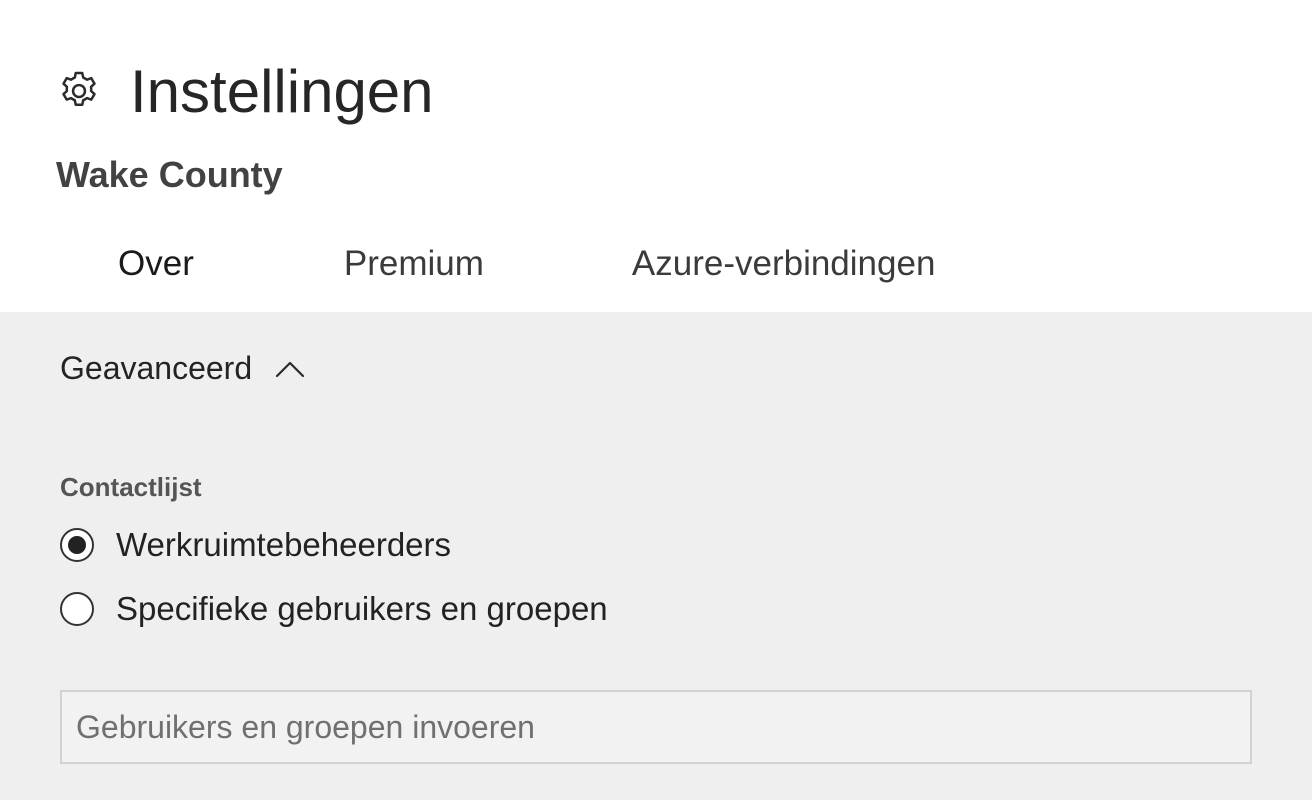 This screenshot has width=1312, height=800. What do you see at coordinates (290, 369) in the screenshot?
I see `chevron-up-icon` at bounding box center [290, 369].